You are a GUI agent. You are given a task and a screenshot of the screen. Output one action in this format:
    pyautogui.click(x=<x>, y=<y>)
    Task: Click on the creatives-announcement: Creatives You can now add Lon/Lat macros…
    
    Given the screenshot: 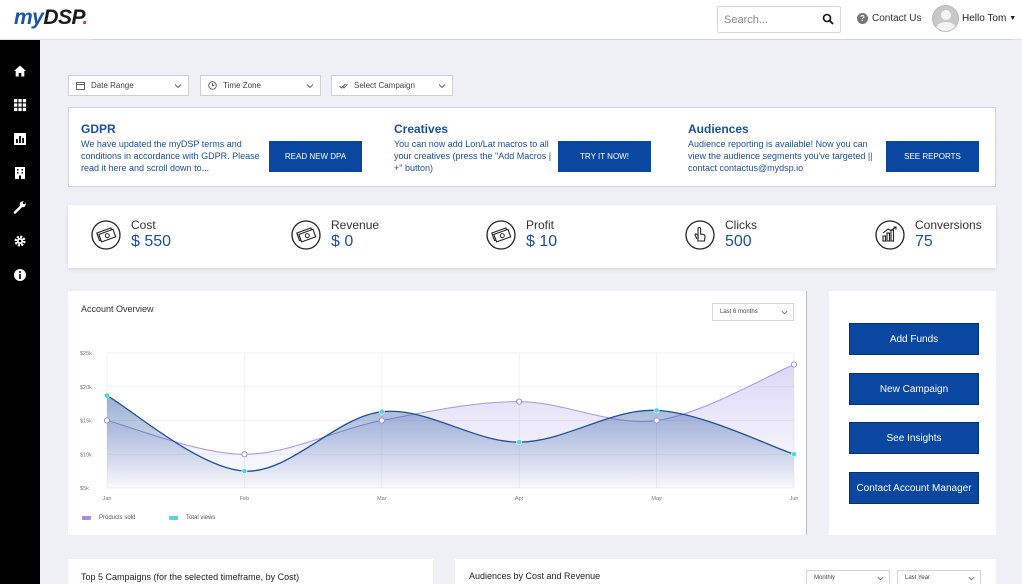 What is the action you would take?
    pyautogui.click(x=474, y=148)
    